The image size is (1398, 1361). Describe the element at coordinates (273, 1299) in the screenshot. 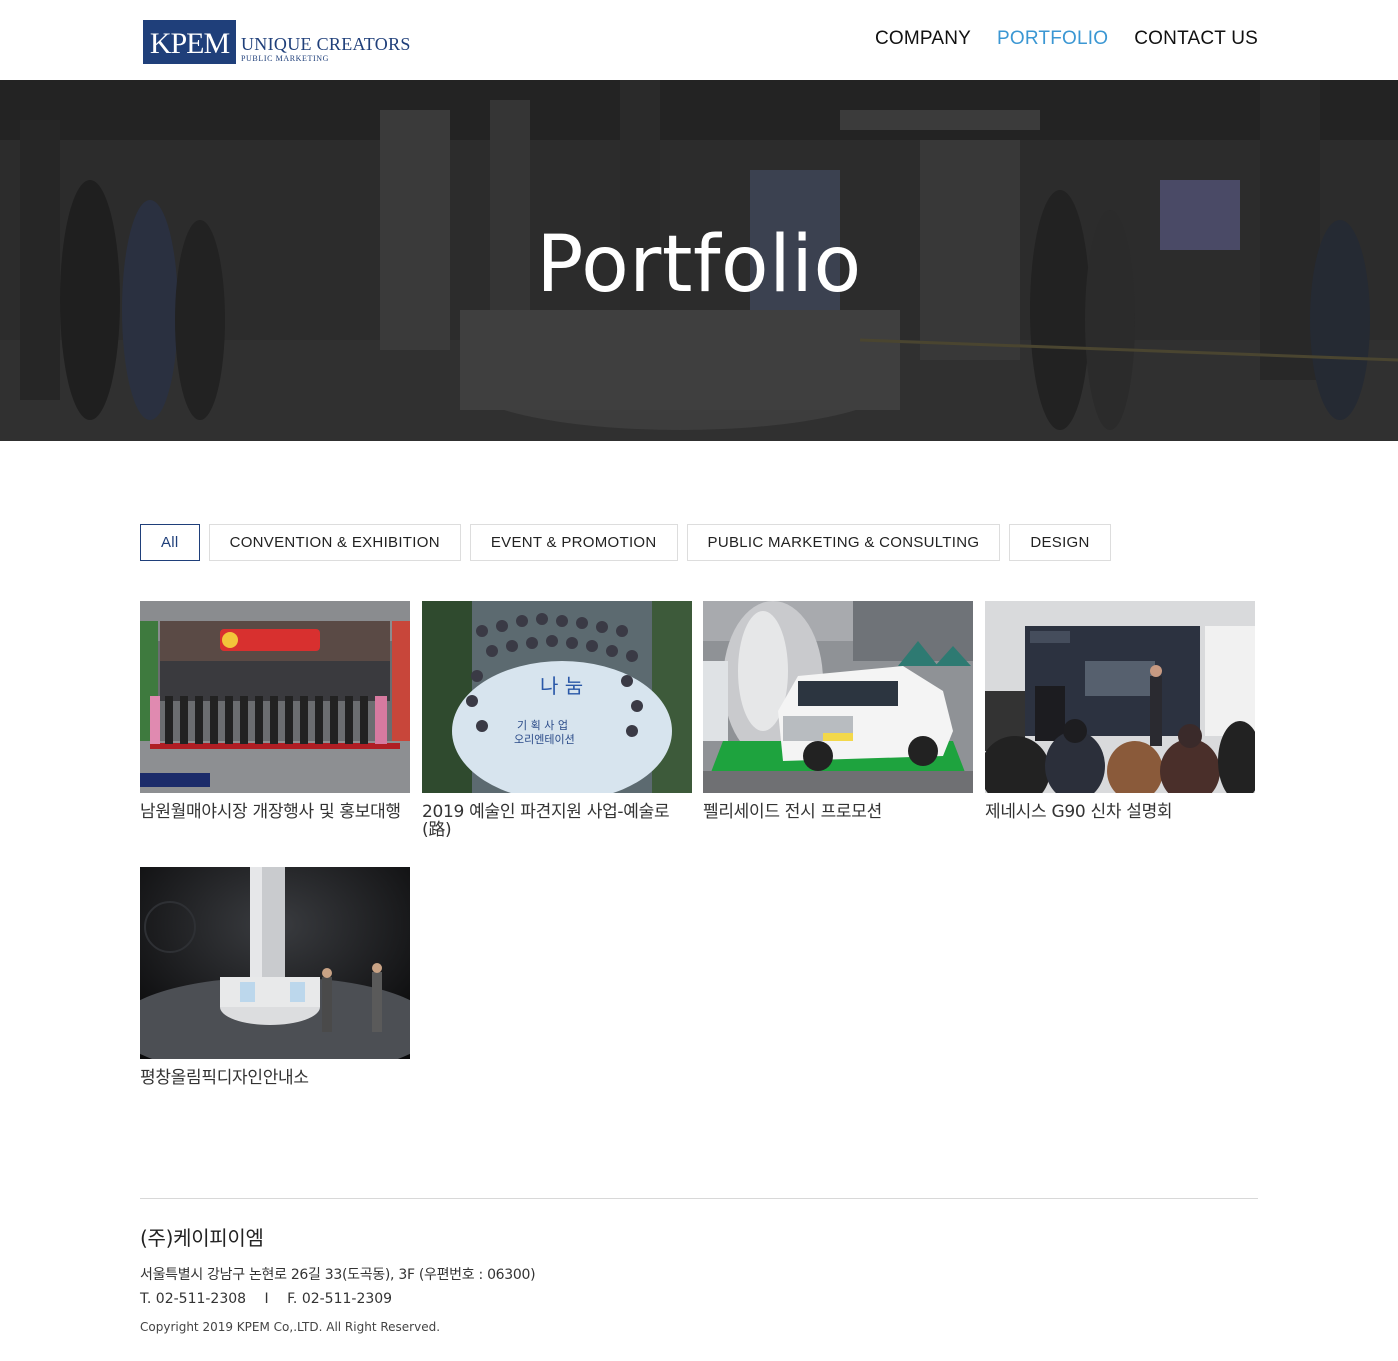

I see `footer-contact: T. 02-511-2308 I F. 02-511-2309` at that location.